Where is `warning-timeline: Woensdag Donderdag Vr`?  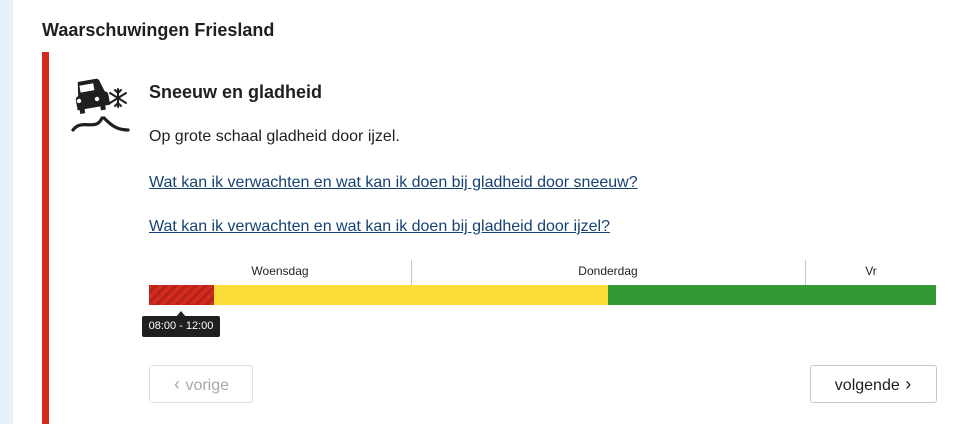 warning-timeline: Woensdag Donderdag Vr is located at coordinates (542, 283).